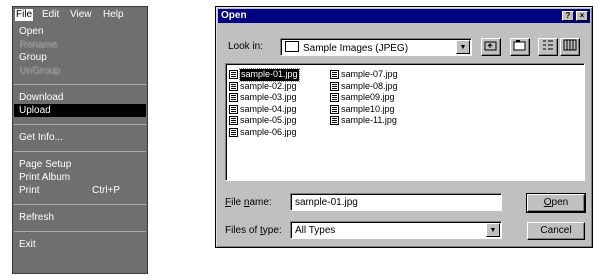 Image resolution: width=595 pixels, height=277 pixels. Describe the element at coordinates (269, 75) in the screenshot. I see `file-name: sample-01.jpg` at that location.